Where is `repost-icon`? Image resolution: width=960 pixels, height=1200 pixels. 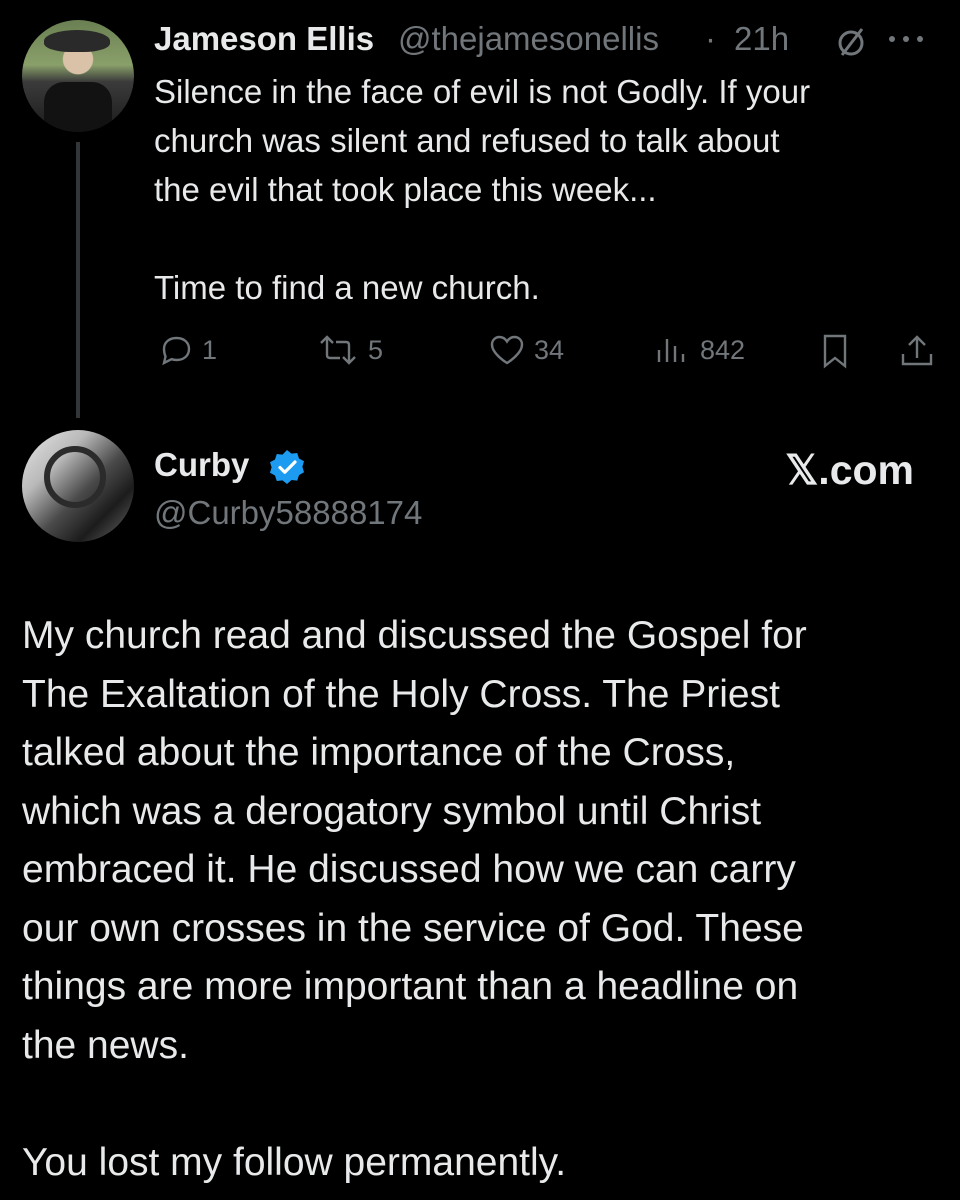
repost-icon is located at coordinates (338, 350).